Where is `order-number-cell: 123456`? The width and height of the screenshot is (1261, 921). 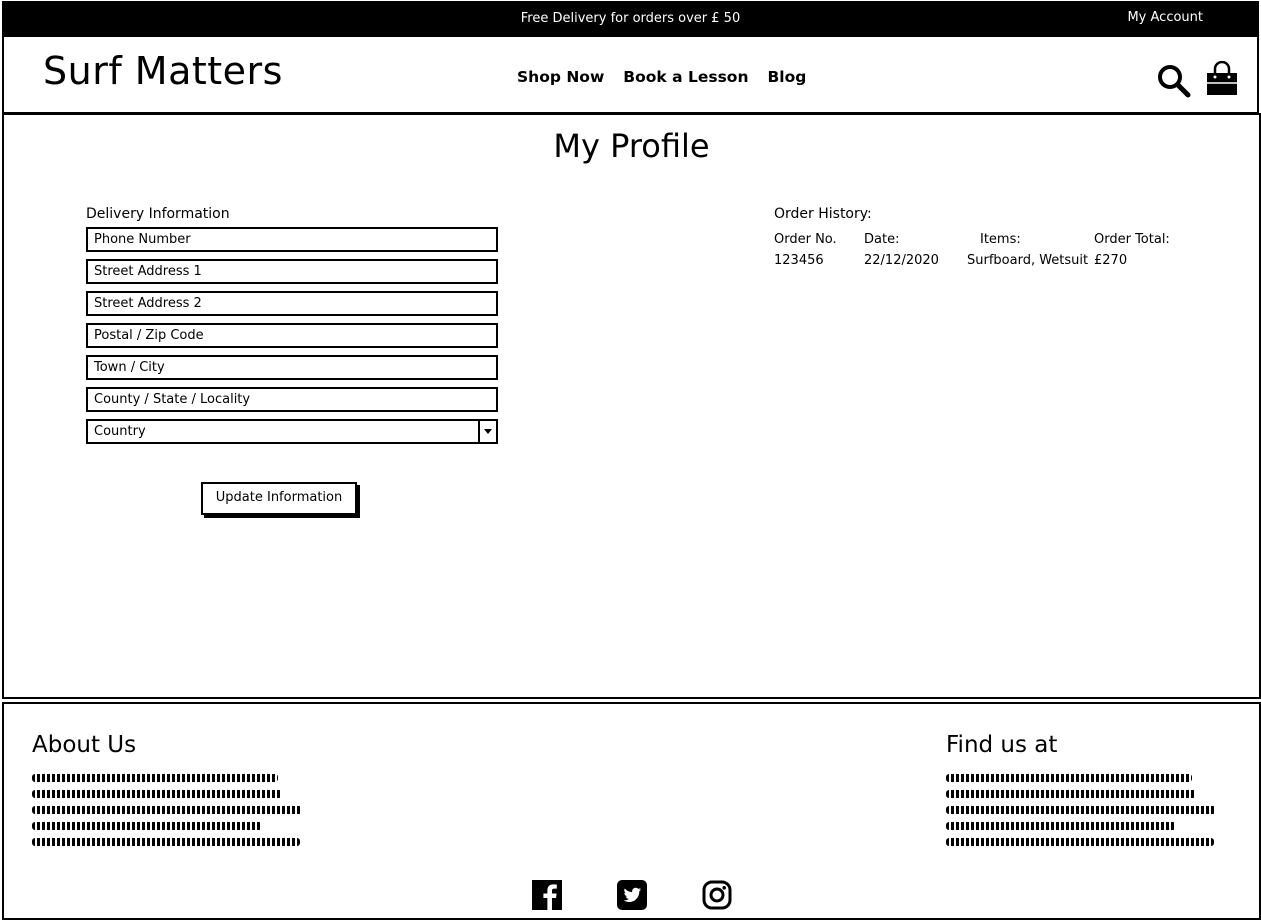
order-number-cell: 123456 is located at coordinates (799, 260).